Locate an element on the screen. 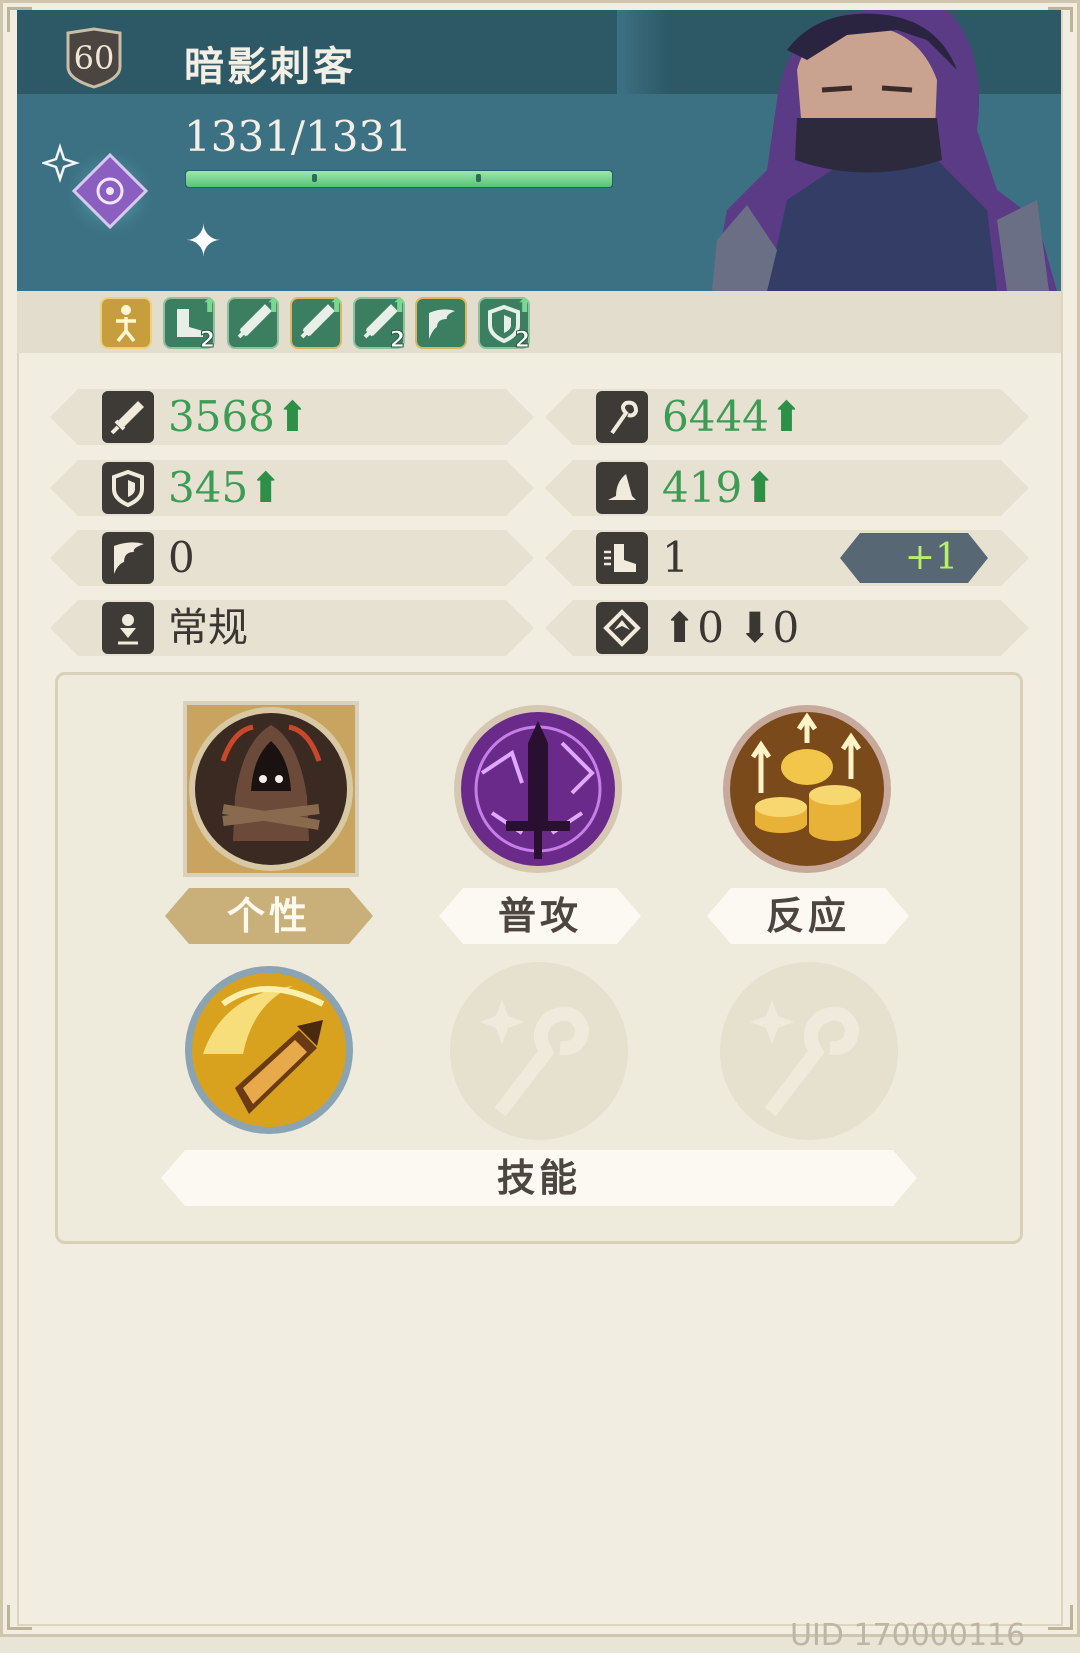 The height and width of the screenshot is (1653, 1080). attack-sword-up-icon: ⬆ 2 is located at coordinates (380, 323).